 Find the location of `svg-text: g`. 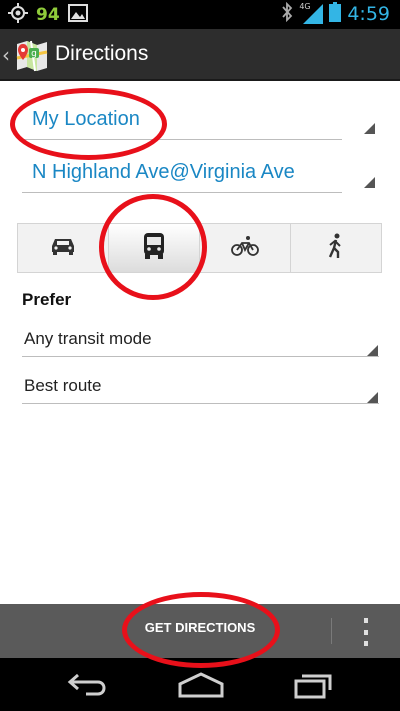

svg-text: g is located at coordinates (34, 54).